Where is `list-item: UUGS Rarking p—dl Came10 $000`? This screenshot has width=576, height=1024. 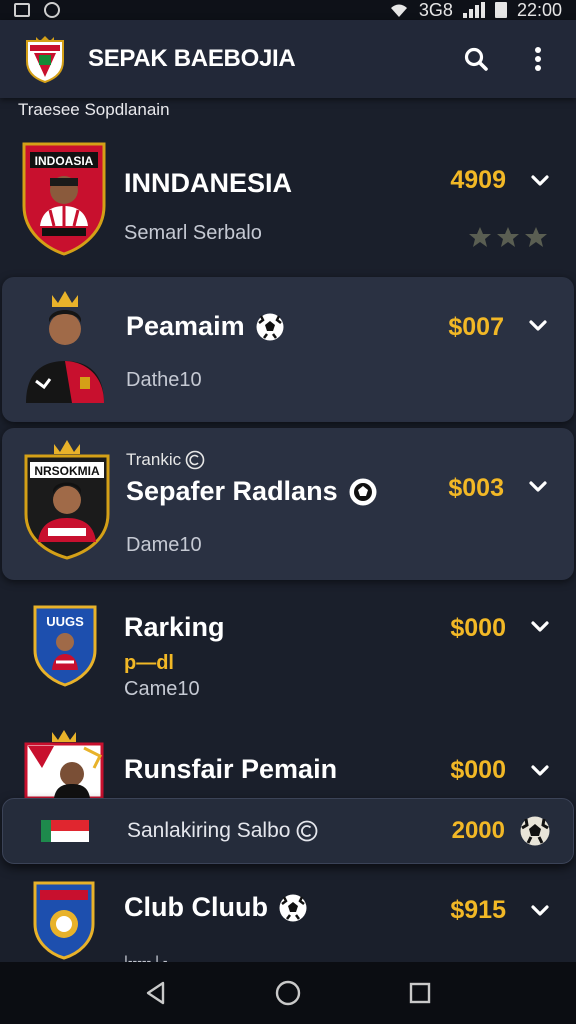 list-item: UUGS Rarking p—dl Came10 $000 is located at coordinates (288, 655).